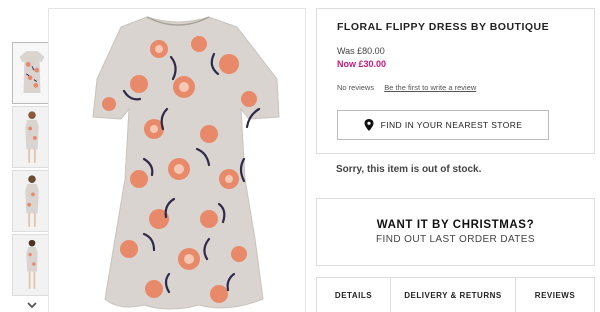 The image size is (600, 312). What do you see at coordinates (430, 87) in the screenshot?
I see `write-review-link: Be the first to write a review` at bounding box center [430, 87].